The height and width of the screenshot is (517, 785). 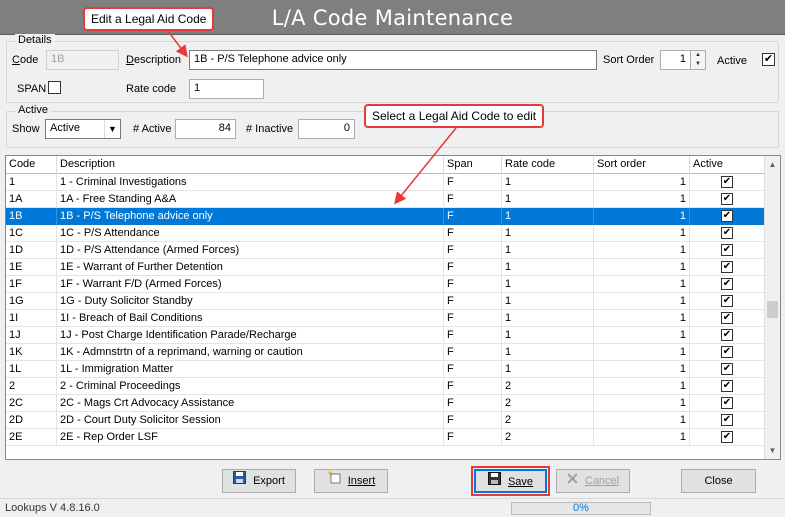 What do you see at coordinates (31, 437) in the screenshot?
I see `cell-code: 2E` at bounding box center [31, 437].